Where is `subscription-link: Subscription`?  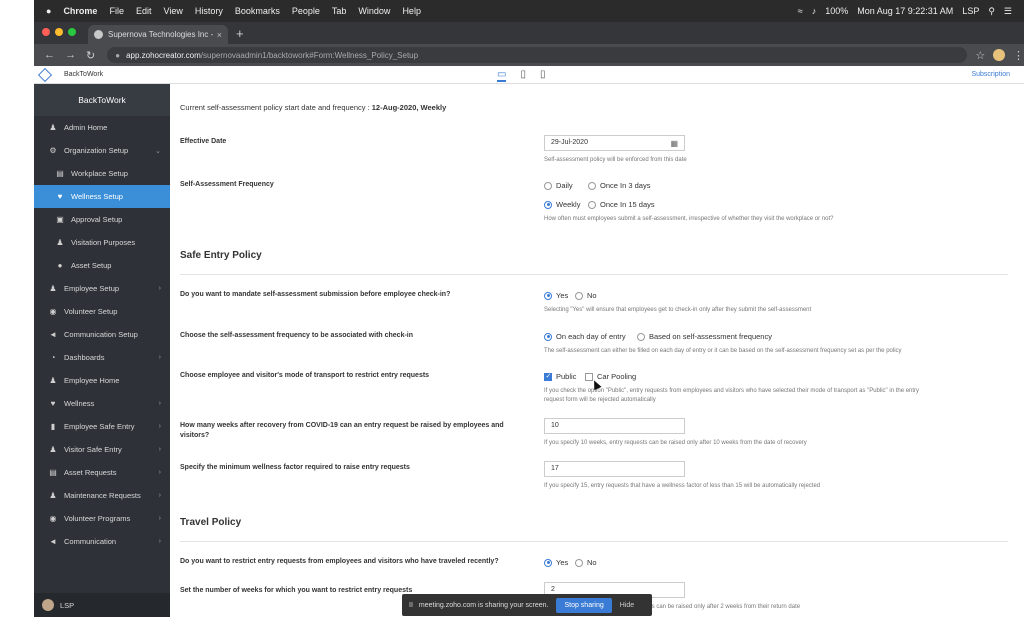 subscription-link: Subscription is located at coordinates (990, 74).